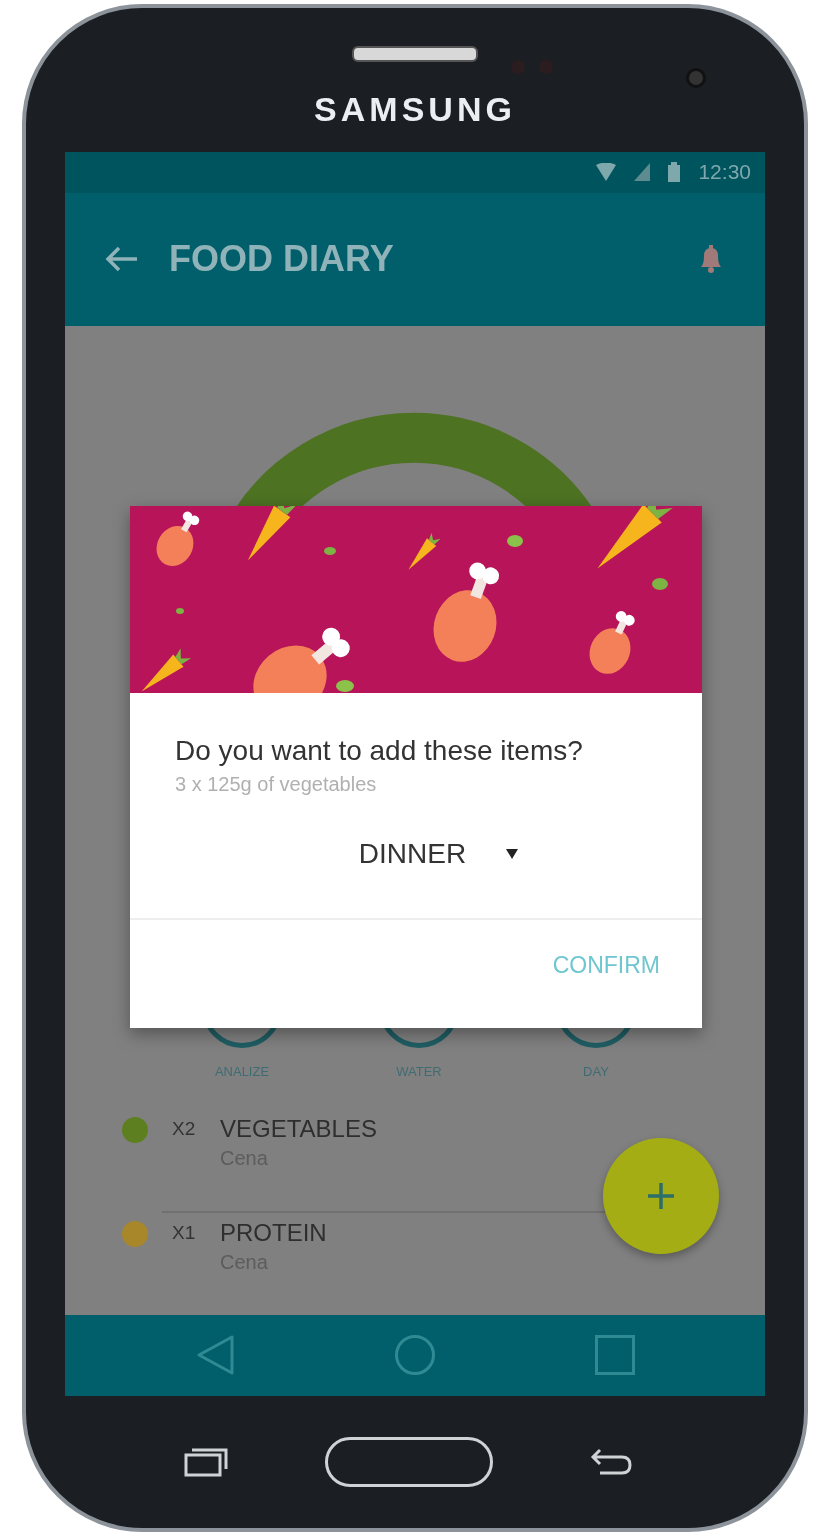 This screenshot has height=1537, width=827. I want to click on plus-icon, so click(661, 1195).